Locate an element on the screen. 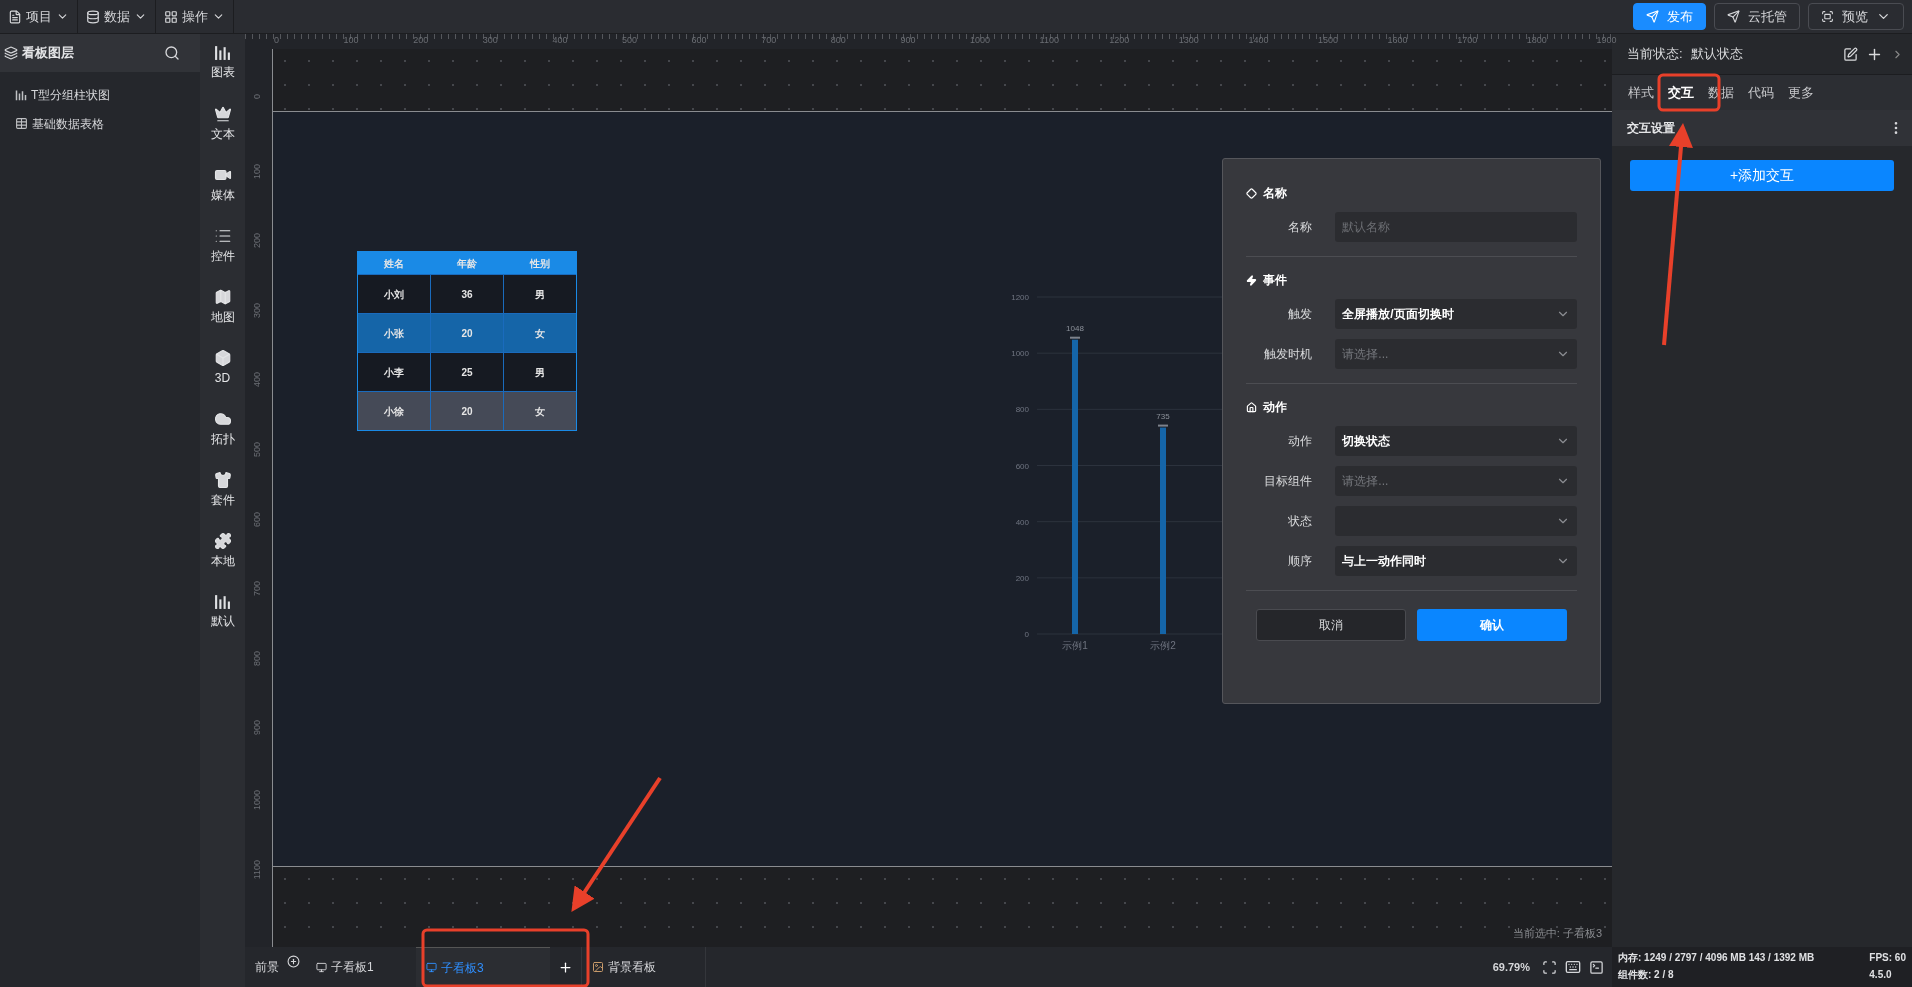  layer-item: T型分组柱状图 is located at coordinates (100, 94).